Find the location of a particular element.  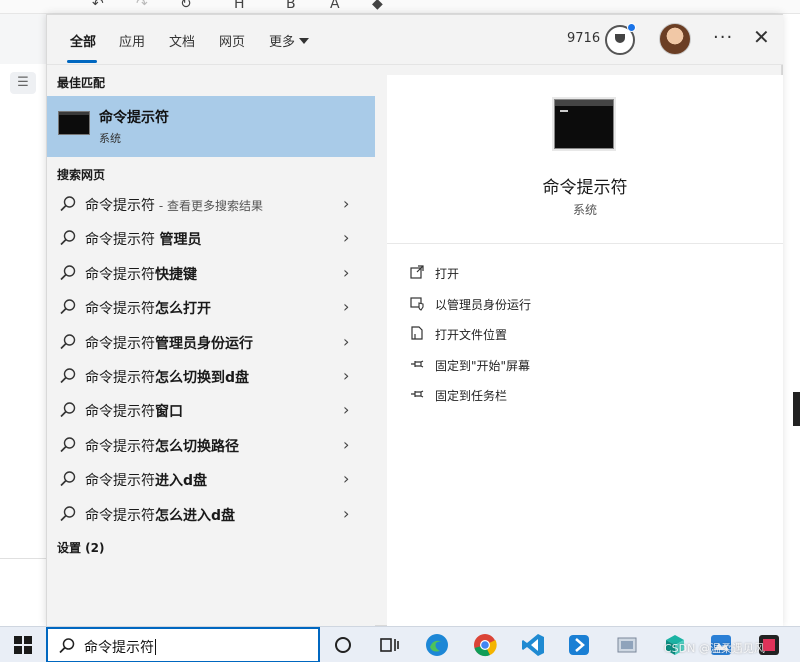

tab-more-label: 更多 is located at coordinates (282, 42).